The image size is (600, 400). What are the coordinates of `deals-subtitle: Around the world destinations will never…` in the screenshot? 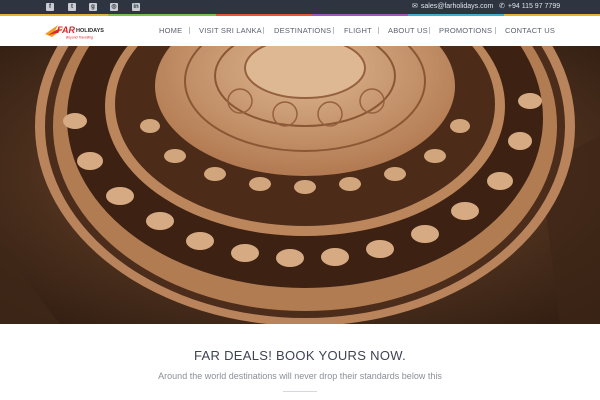 It's located at (300, 376).